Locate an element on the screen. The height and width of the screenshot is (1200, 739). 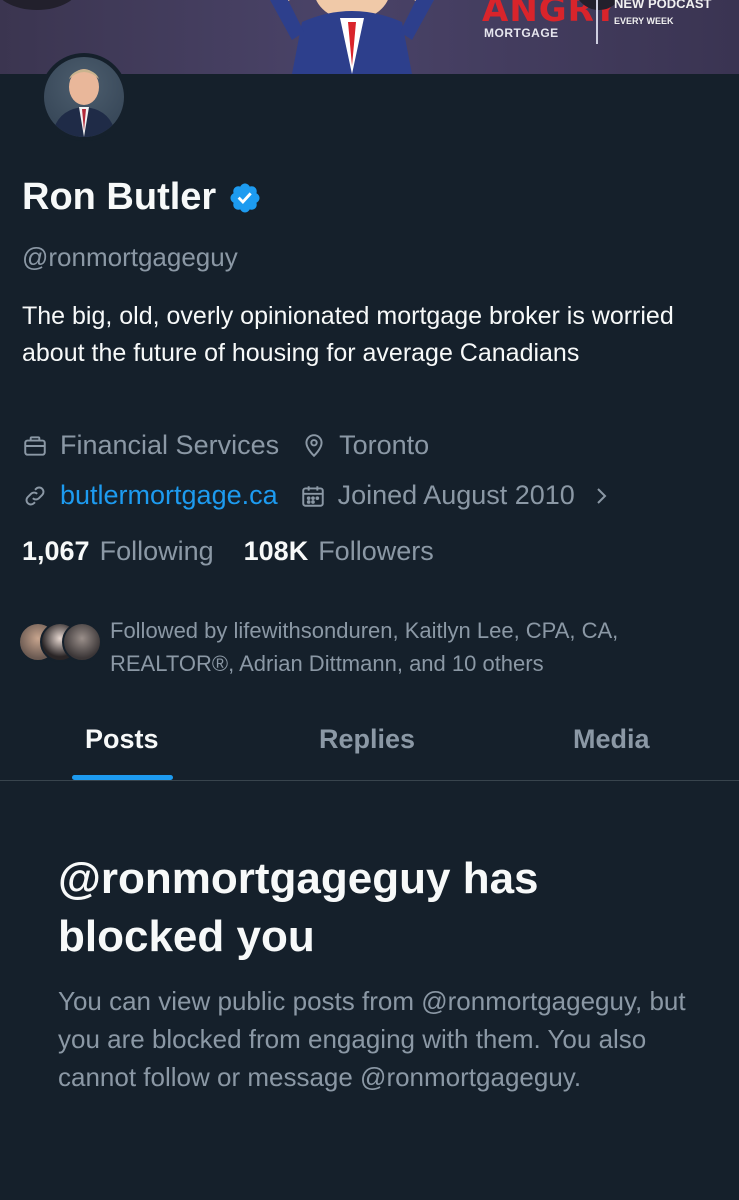
tab-media: Media is located at coordinates (616, 746).